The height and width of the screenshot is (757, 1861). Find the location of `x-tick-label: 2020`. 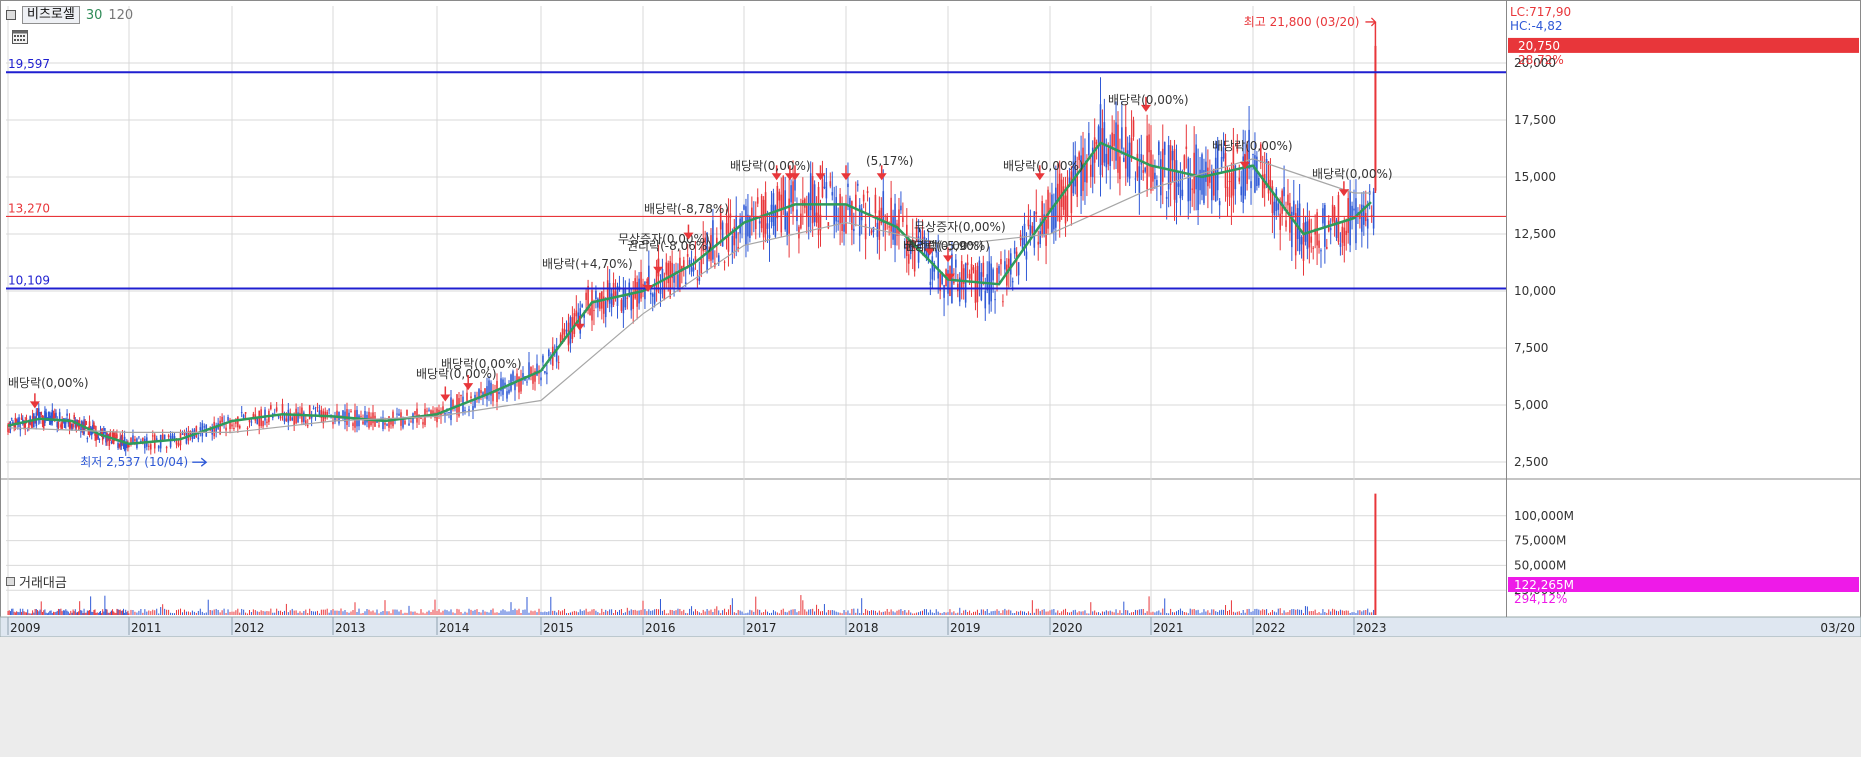

x-tick-label: 2020 is located at coordinates (1067, 628).